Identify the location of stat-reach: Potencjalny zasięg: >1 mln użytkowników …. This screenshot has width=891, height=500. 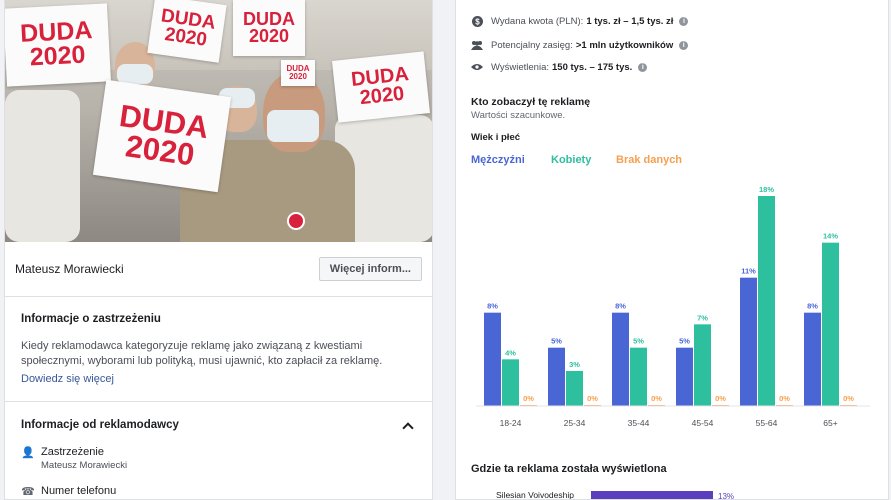
(580, 45).